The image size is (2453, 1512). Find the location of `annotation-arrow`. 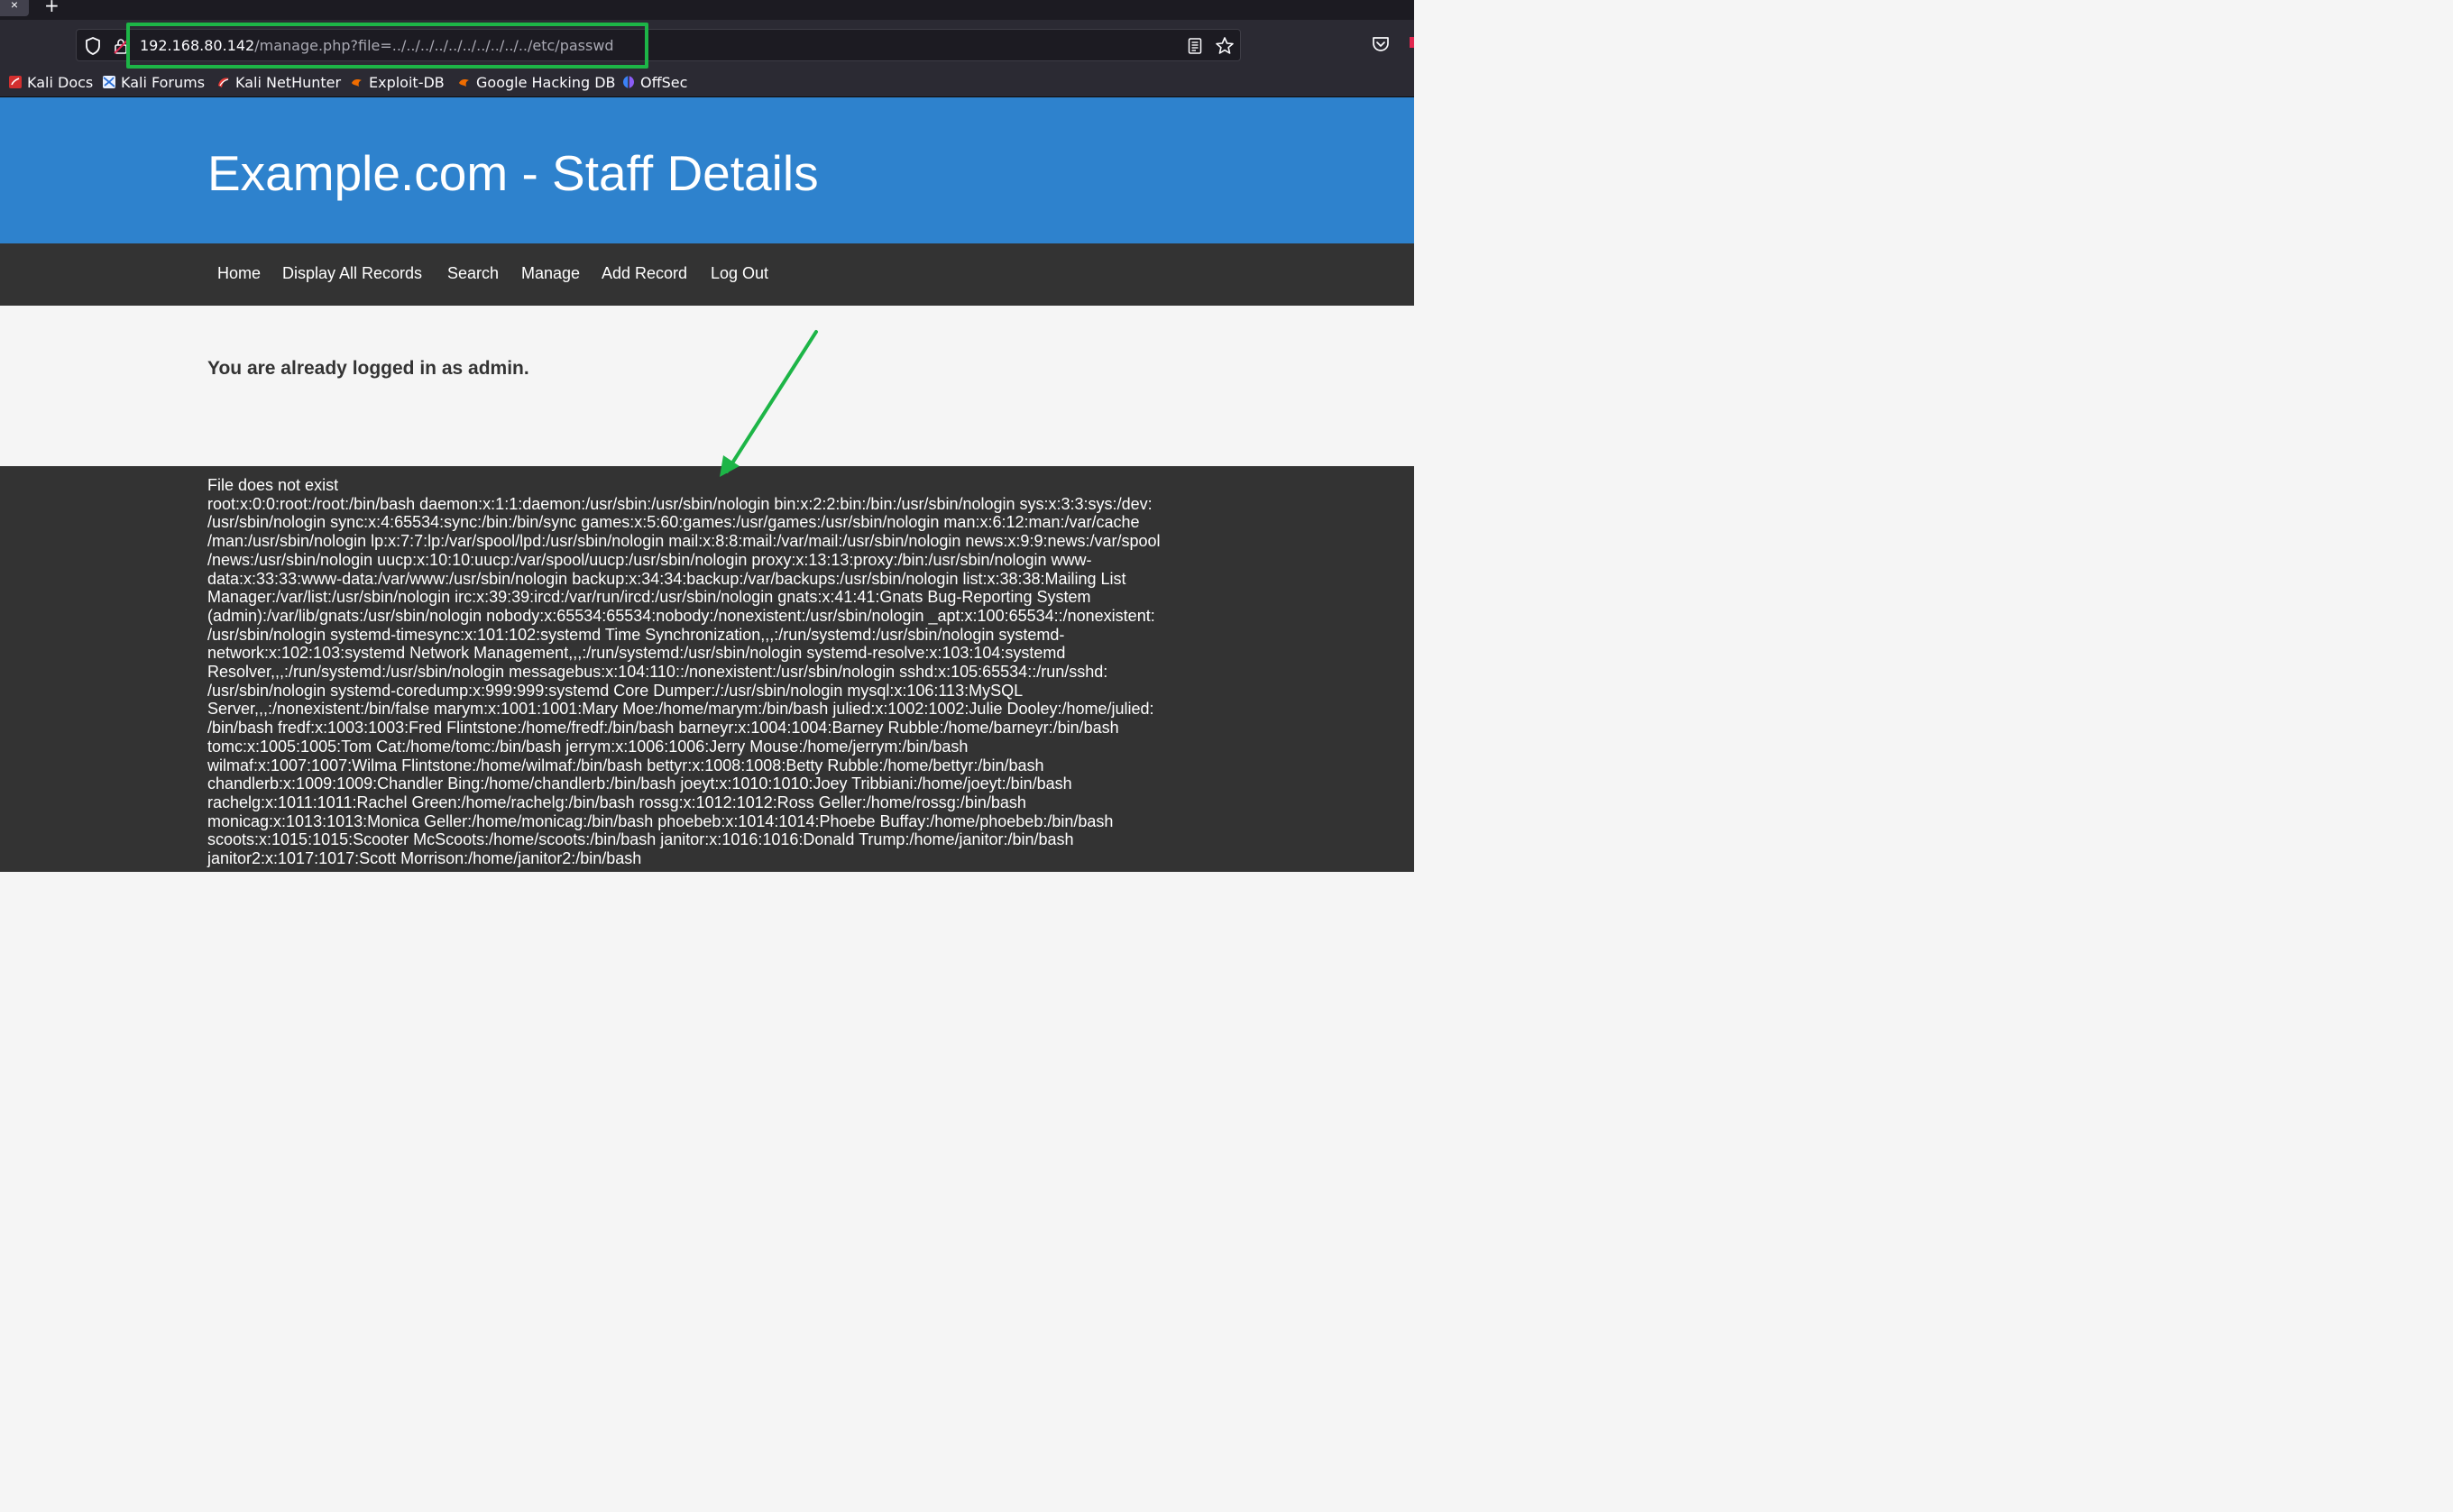

annotation-arrow is located at coordinates (769, 404).